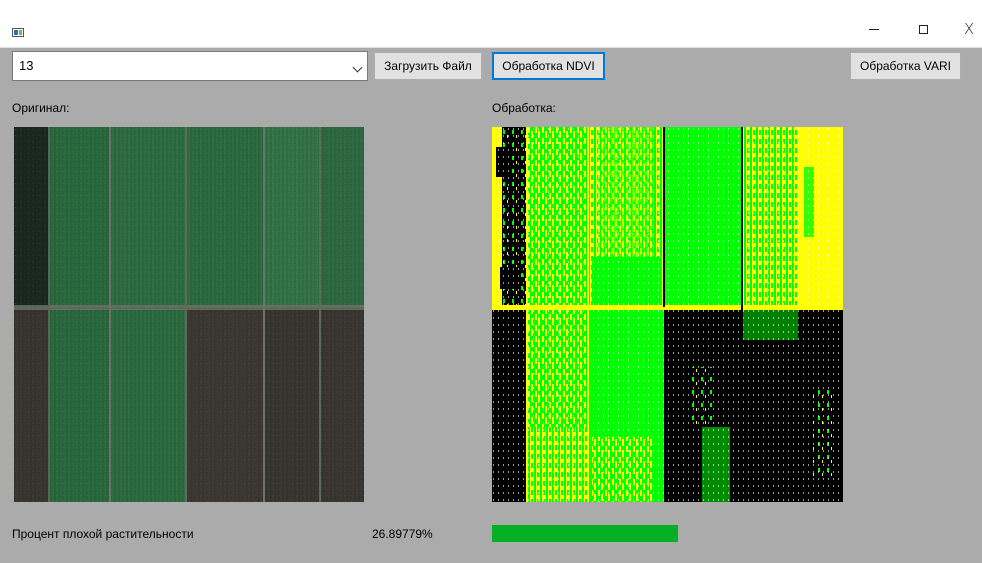  I want to click on chevron-down-icon, so click(357, 67).